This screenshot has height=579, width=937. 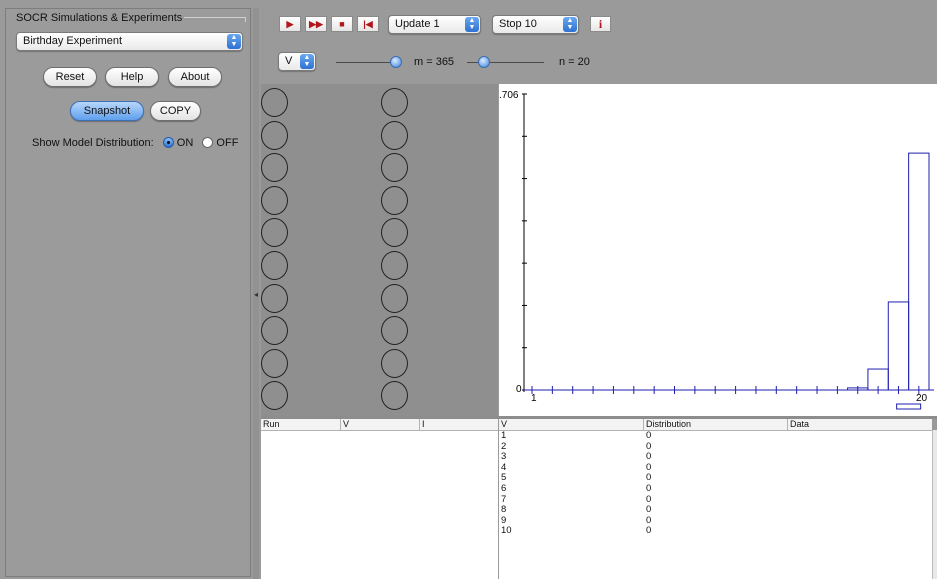 I want to click on balls-panel, so click(x=379, y=250).